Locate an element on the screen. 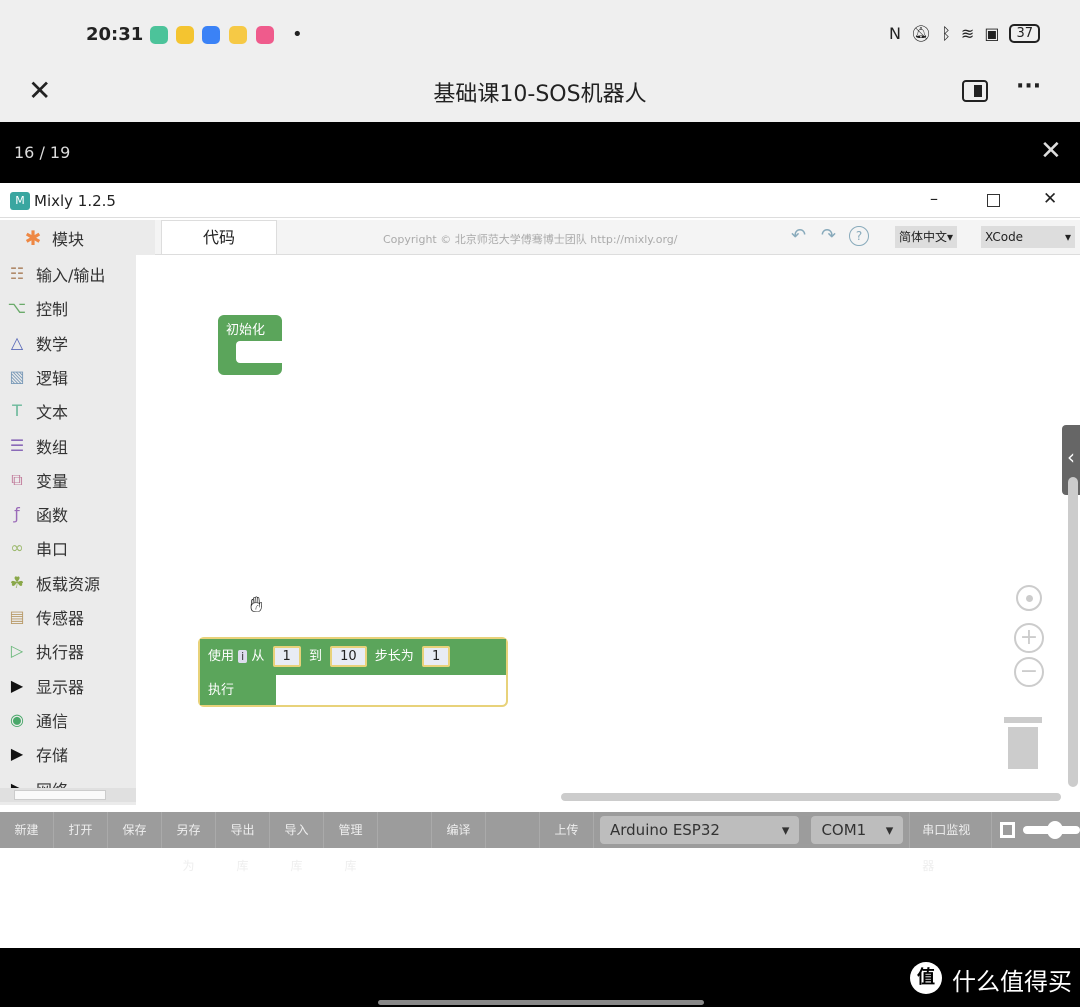 The image size is (1080, 1007). variable-field: i is located at coordinates (243, 656).